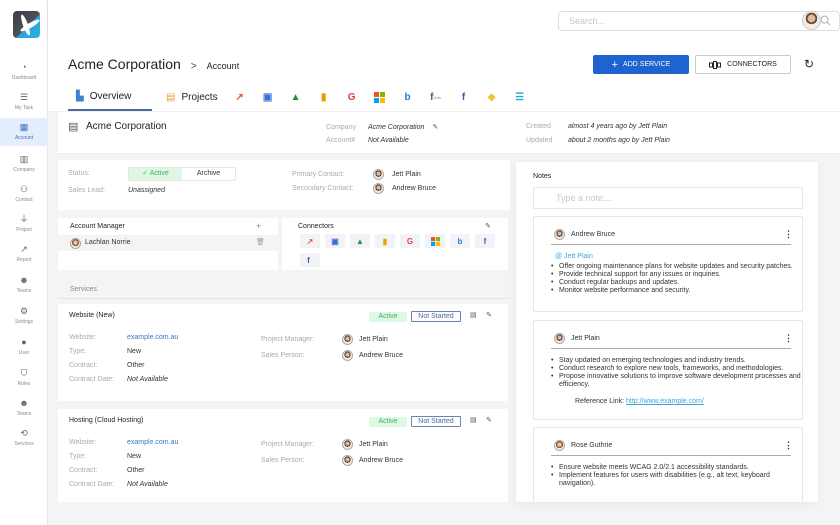 The width and height of the screenshot is (840, 525). Describe the element at coordinates (668, 198) in the screenshot. I see `note-input` at that location.